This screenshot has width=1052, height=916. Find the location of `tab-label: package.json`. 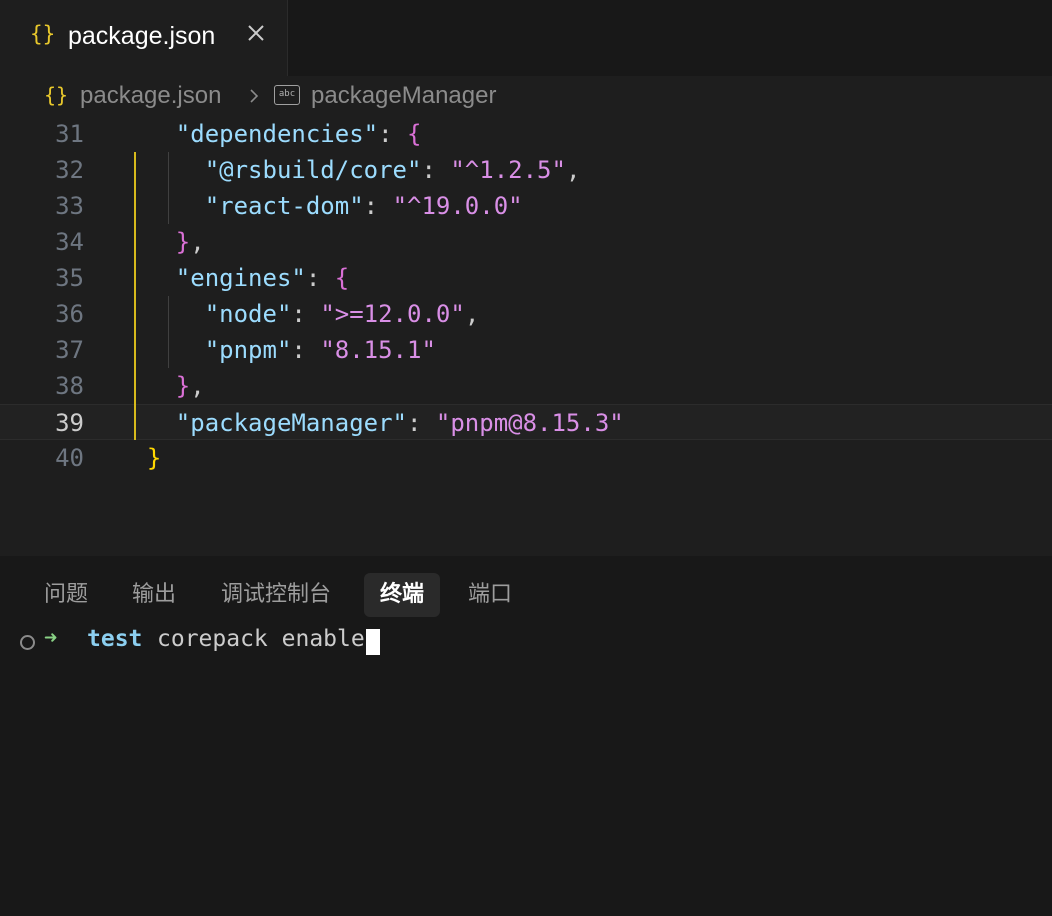

tab-label: package.json is located at coordinates (142, 36).